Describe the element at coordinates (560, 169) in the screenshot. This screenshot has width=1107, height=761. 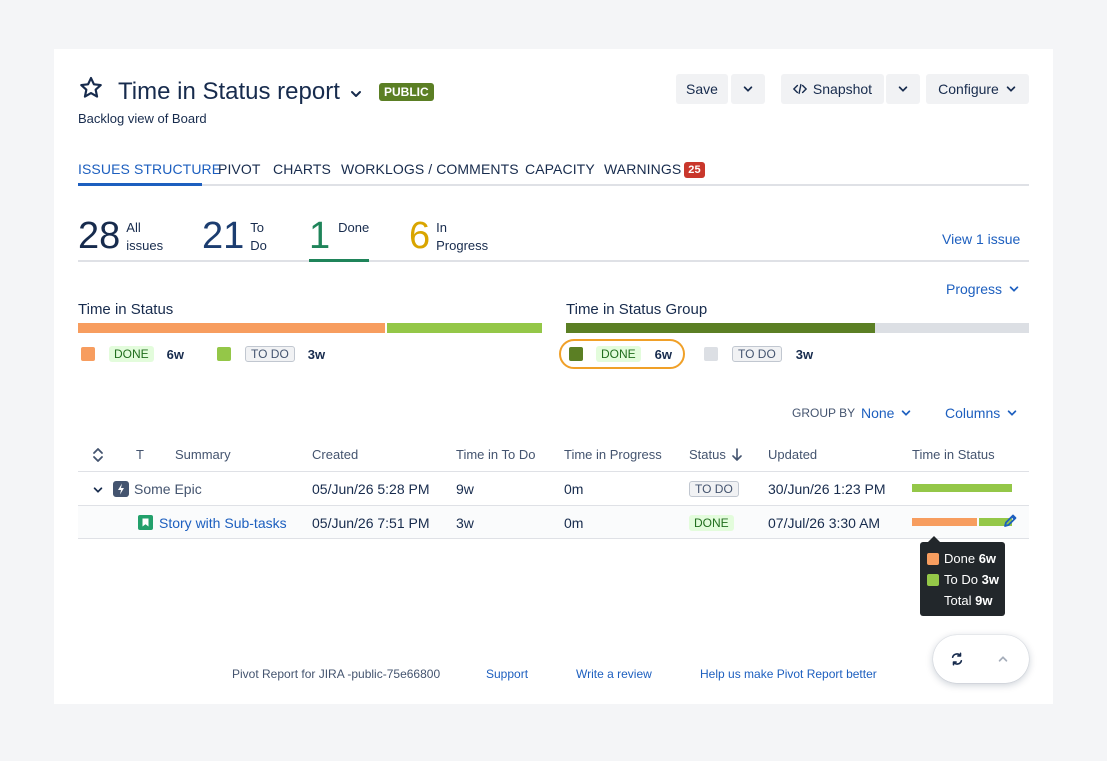
I see `tab-capacity: CAPACITY` at that location.